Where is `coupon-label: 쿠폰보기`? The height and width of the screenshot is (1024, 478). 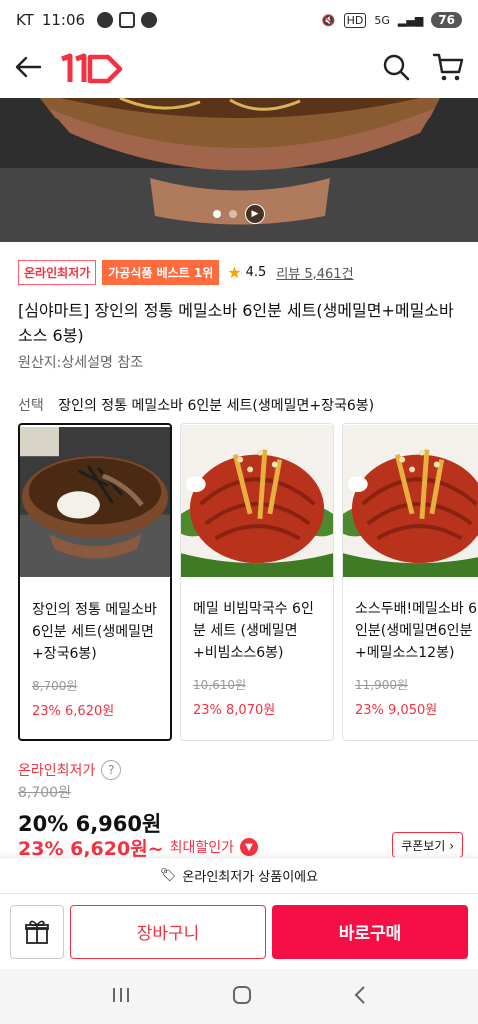 coupon-label: 쿠폰보기 is located at coordinates (423, 846).